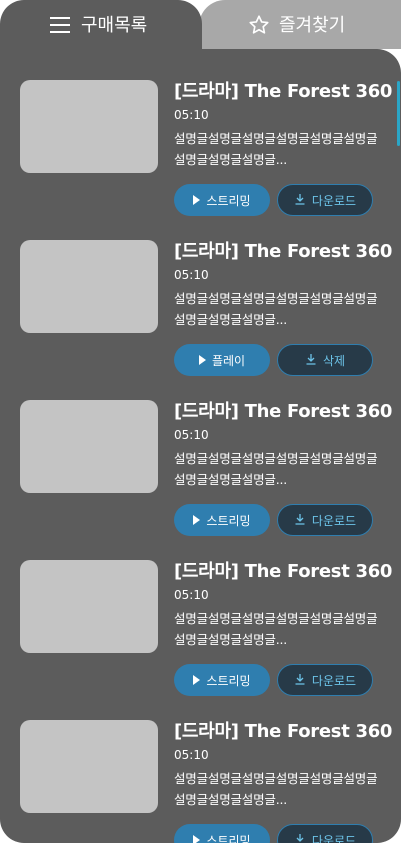  Describe the element at coordinates (114, 25) in the screenshot. I see `tab-purchase-list-label: 구매목록` at that location.